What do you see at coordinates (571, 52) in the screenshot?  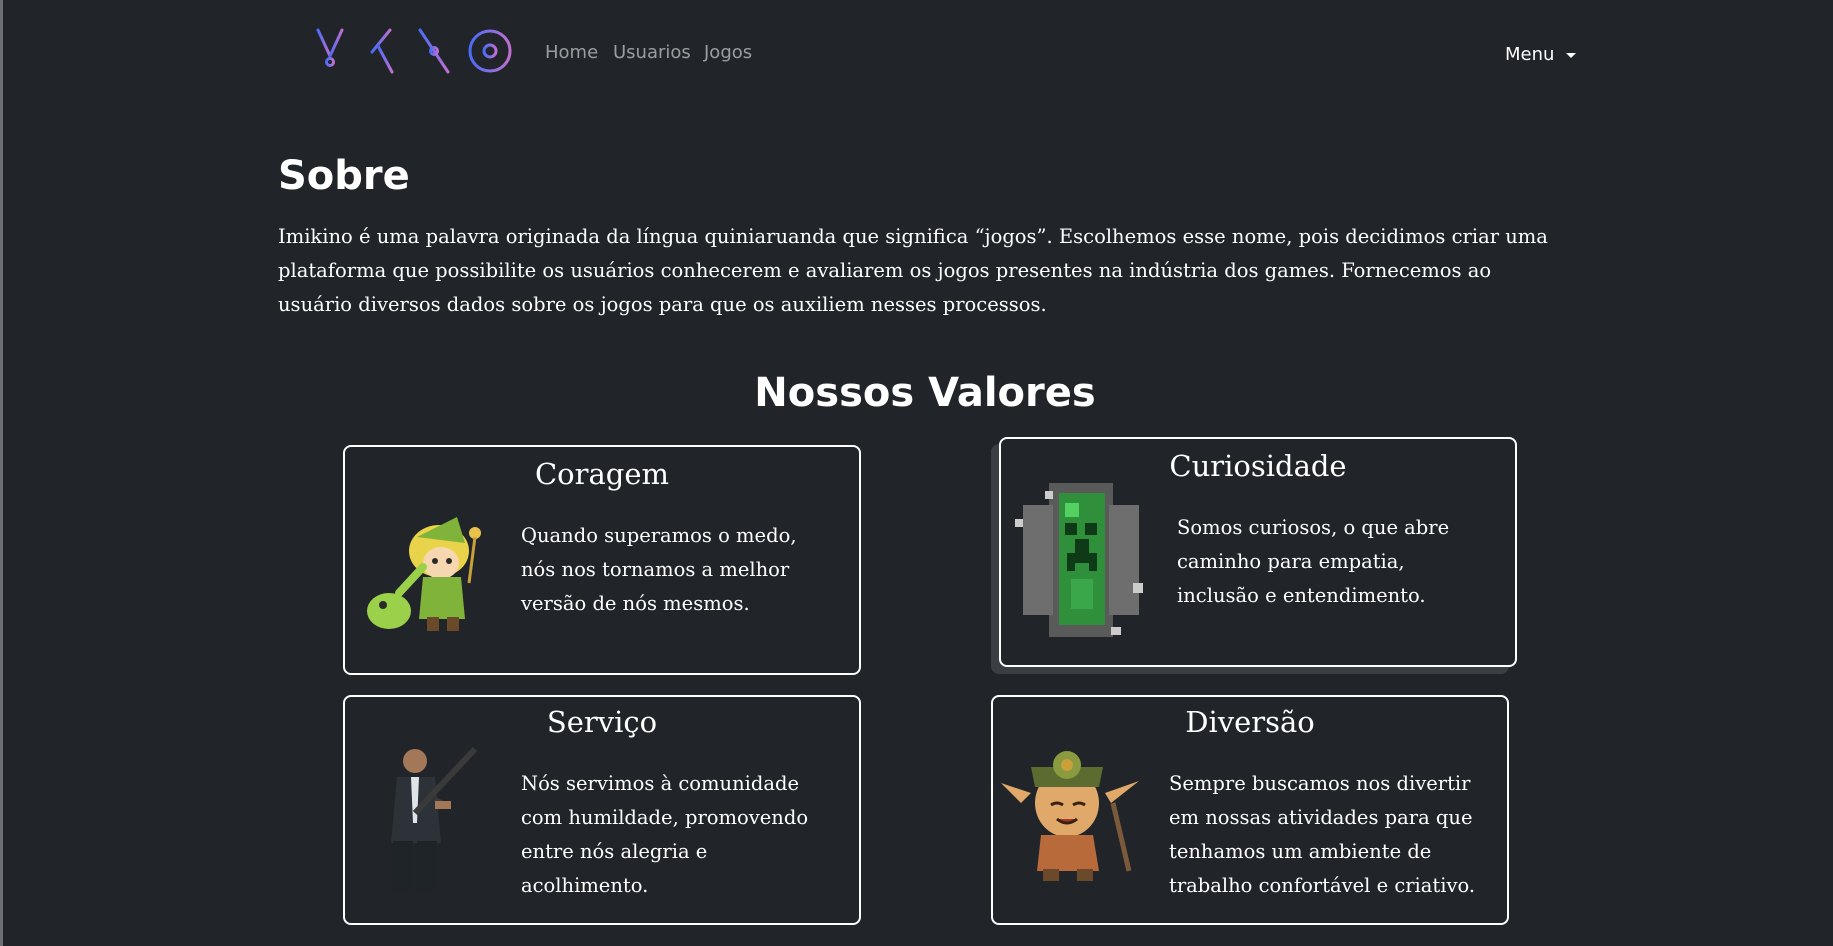 I see `nav-link-home: Home` at bounding box center [571, 52].